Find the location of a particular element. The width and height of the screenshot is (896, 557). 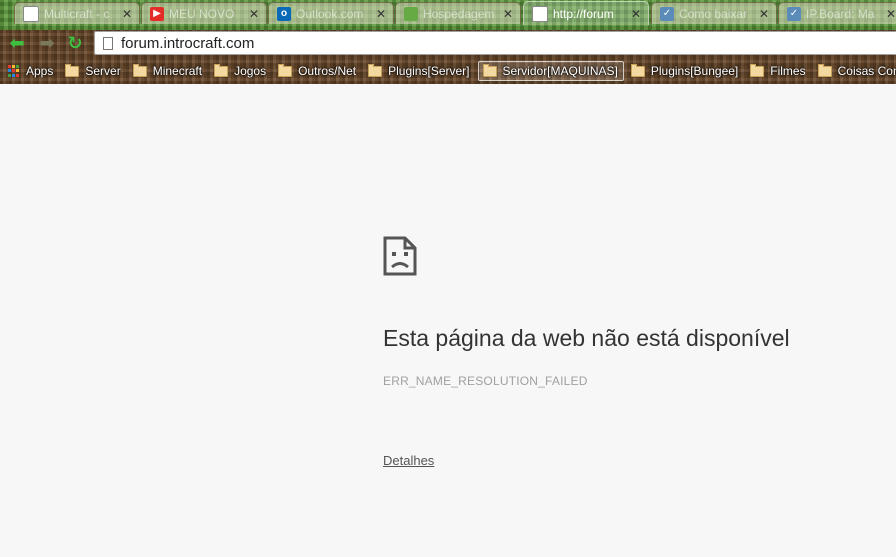

error-title: Esta página da web não está disponível is located at coordinates (586, 338).